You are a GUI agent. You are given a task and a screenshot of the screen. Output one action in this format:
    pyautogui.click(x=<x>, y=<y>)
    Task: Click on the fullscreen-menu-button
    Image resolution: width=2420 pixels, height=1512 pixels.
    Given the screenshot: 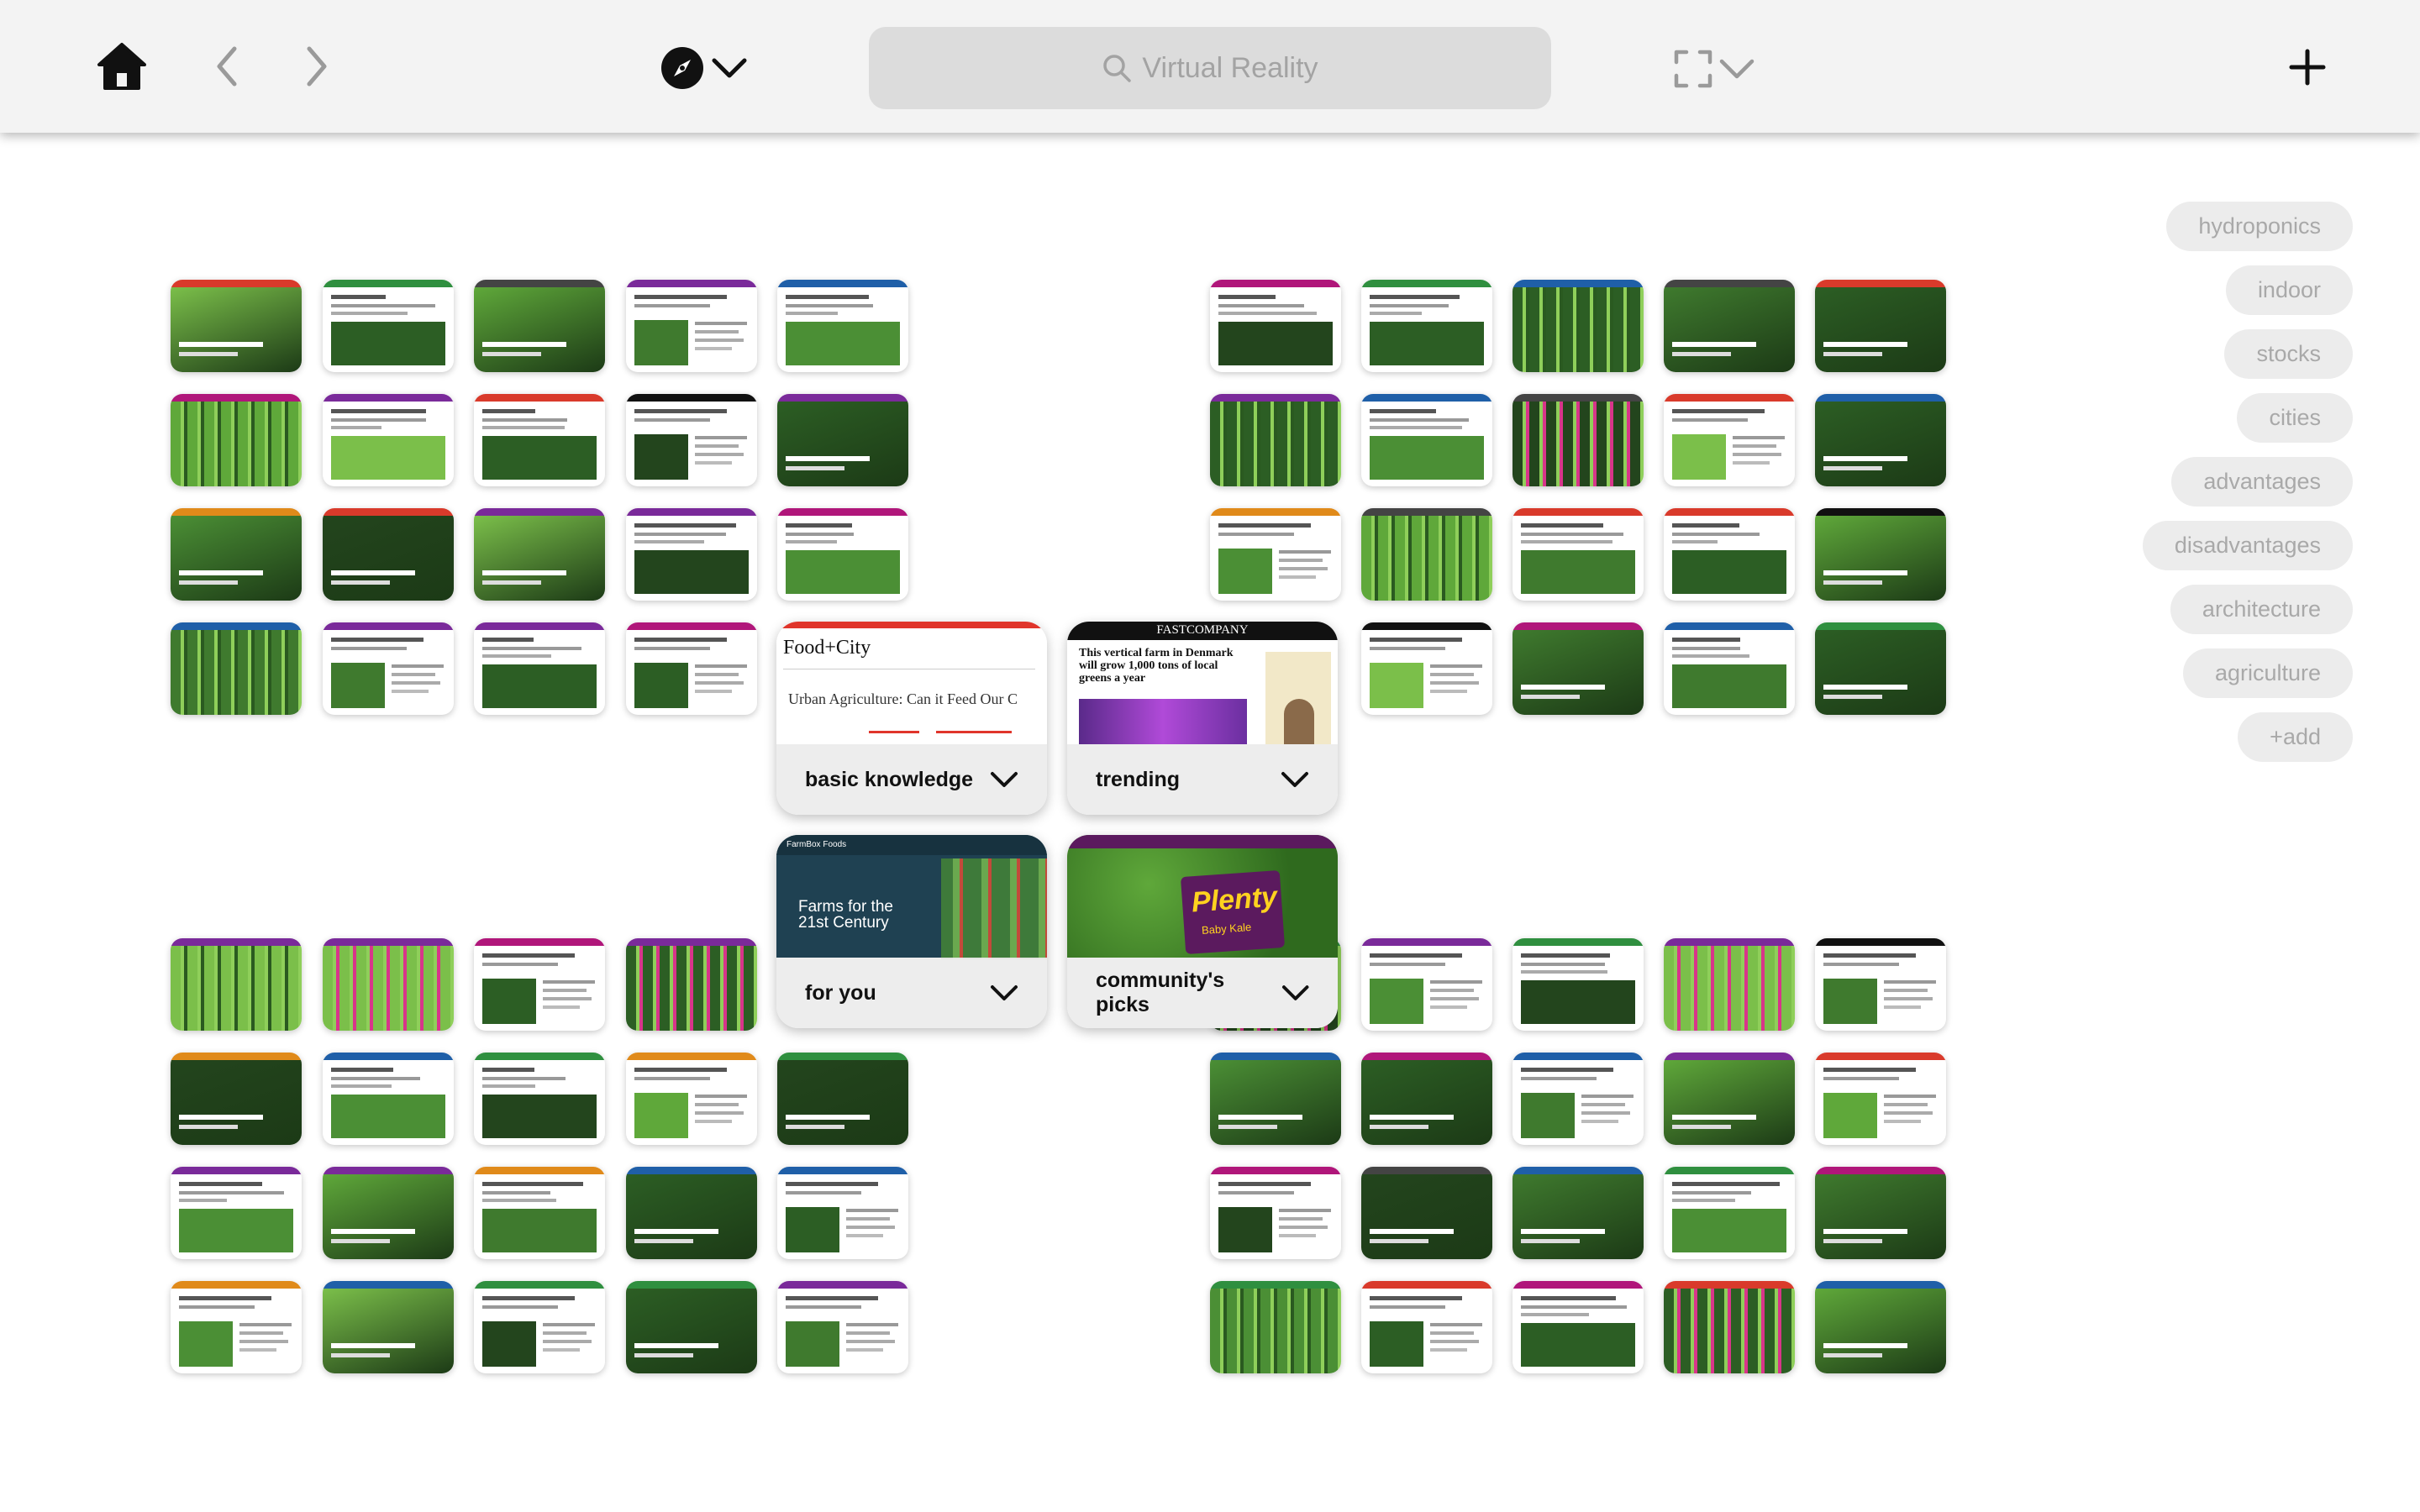 What is the action you would take?
    pyautogui.click(x=1714, y=69)
    